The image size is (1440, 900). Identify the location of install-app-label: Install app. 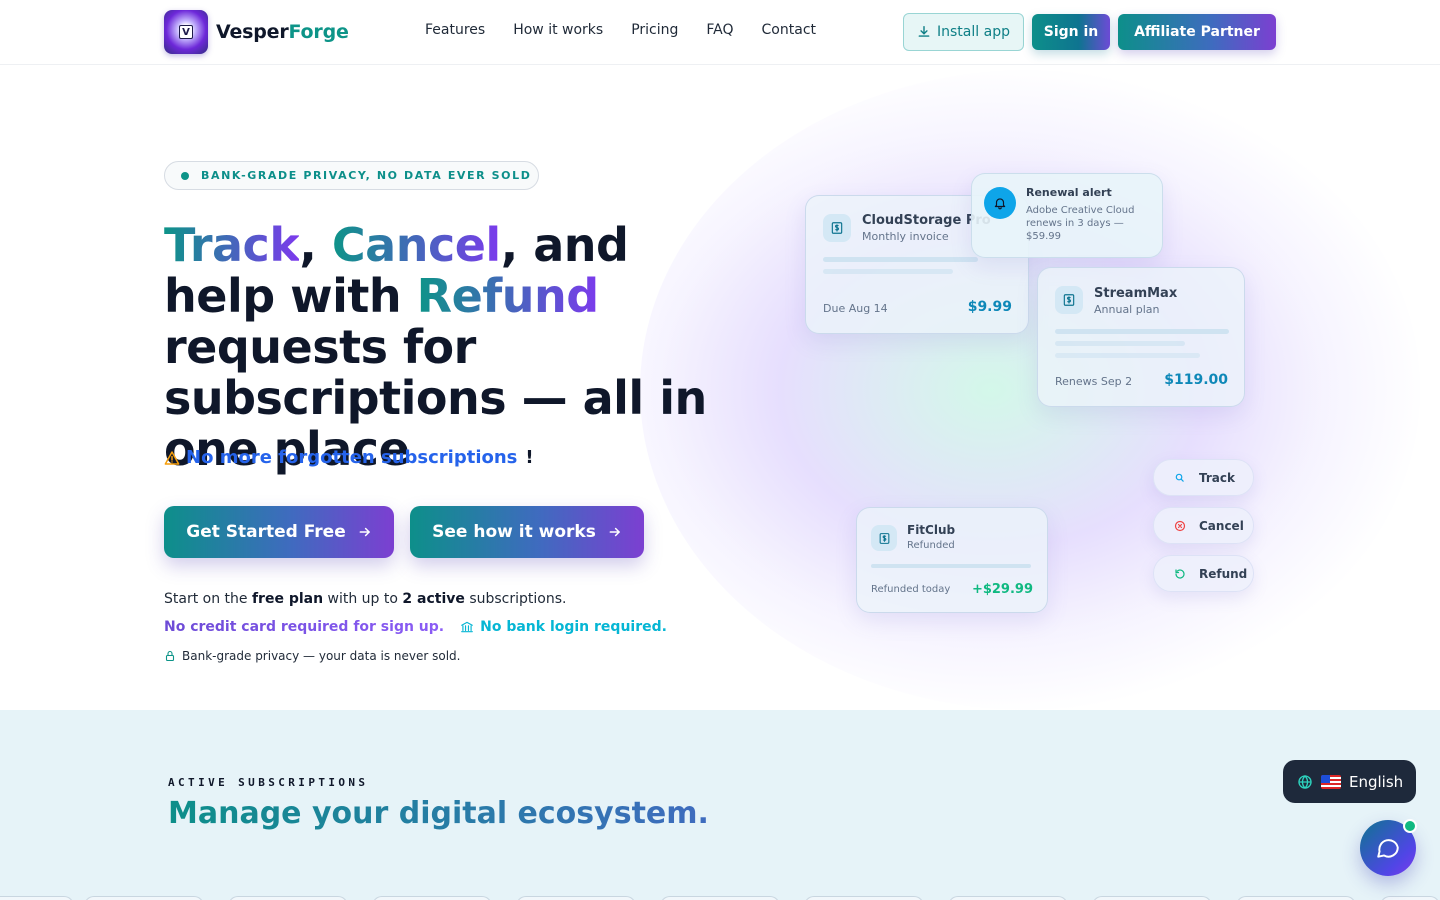
(973, 32).